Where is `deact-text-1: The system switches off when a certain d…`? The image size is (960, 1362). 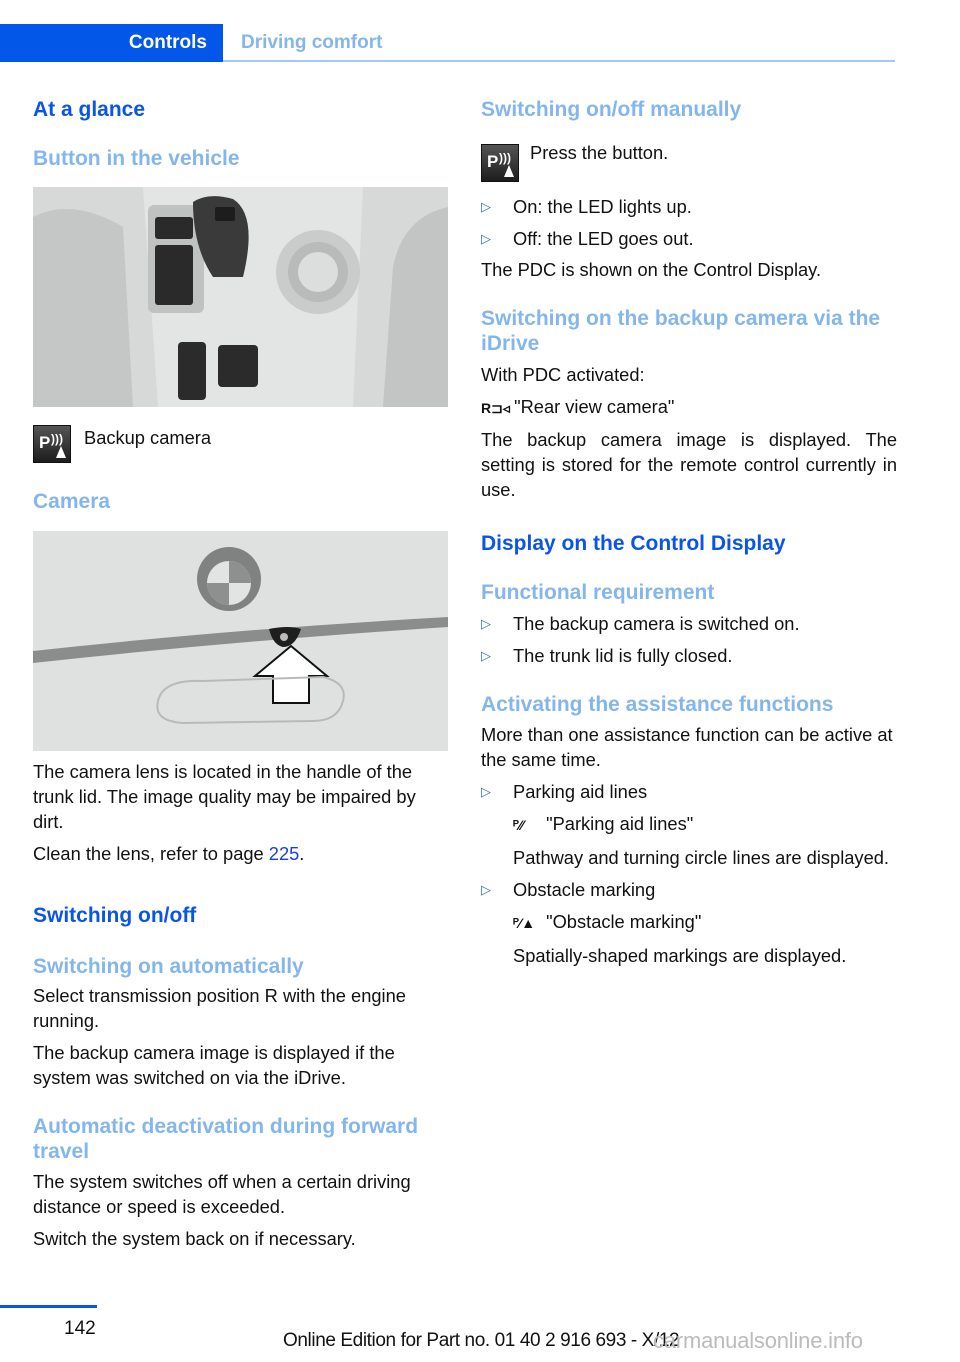
deact-text-1: The system switches off when a certain d… is located at coordinates (222, 1194).